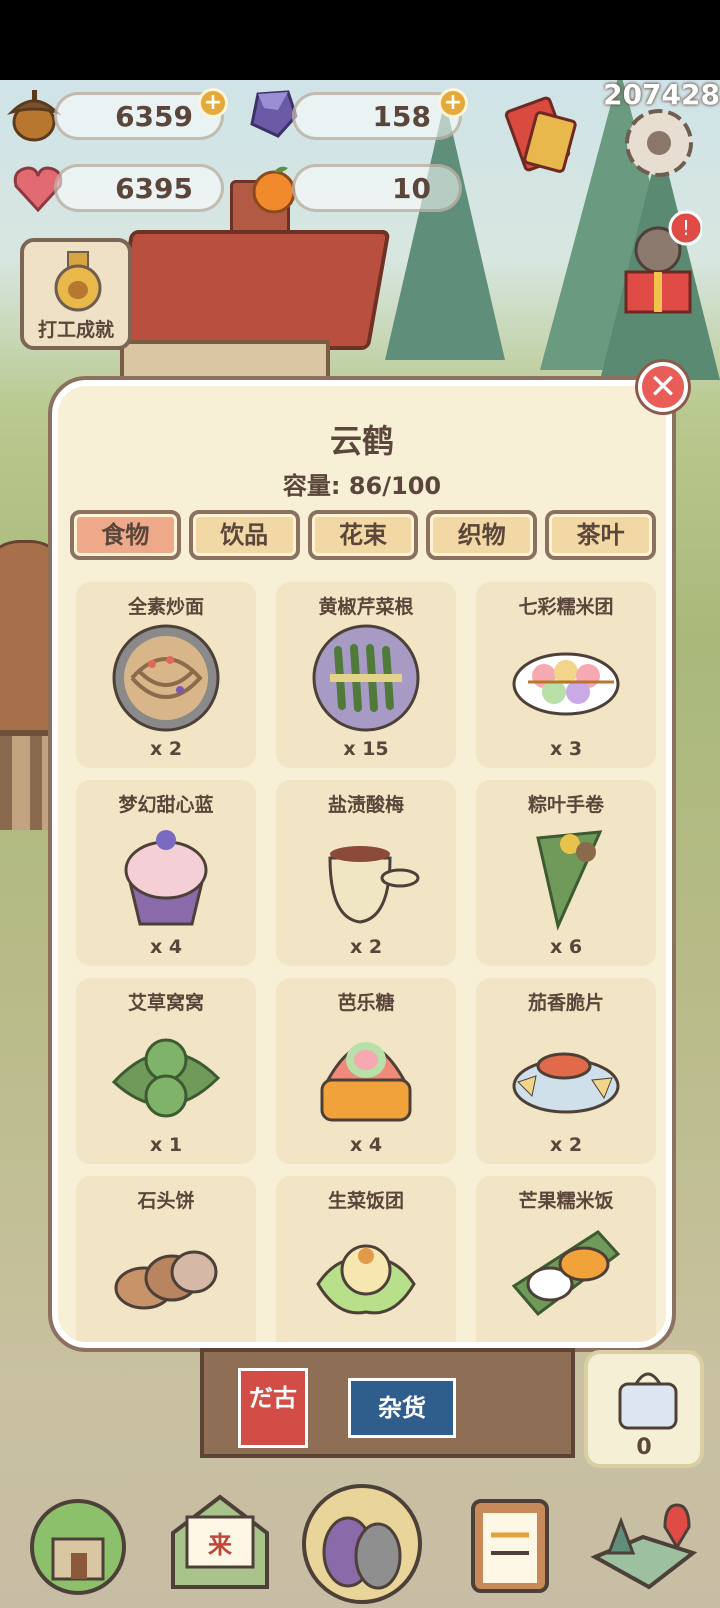  I want to click on item-card: 全素炒面 x 2, so click(166, 675).